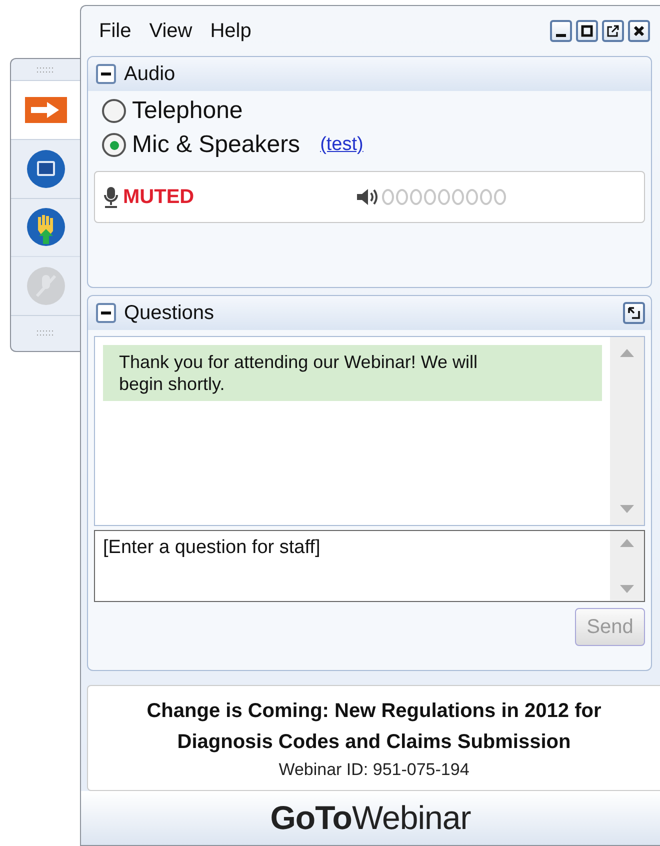 This screenshot has height=846, width=660. What do you see at coordinates (187, 111) in the screenshot?
I see `radio-label: Telephone` at bounding box center [187, 111].